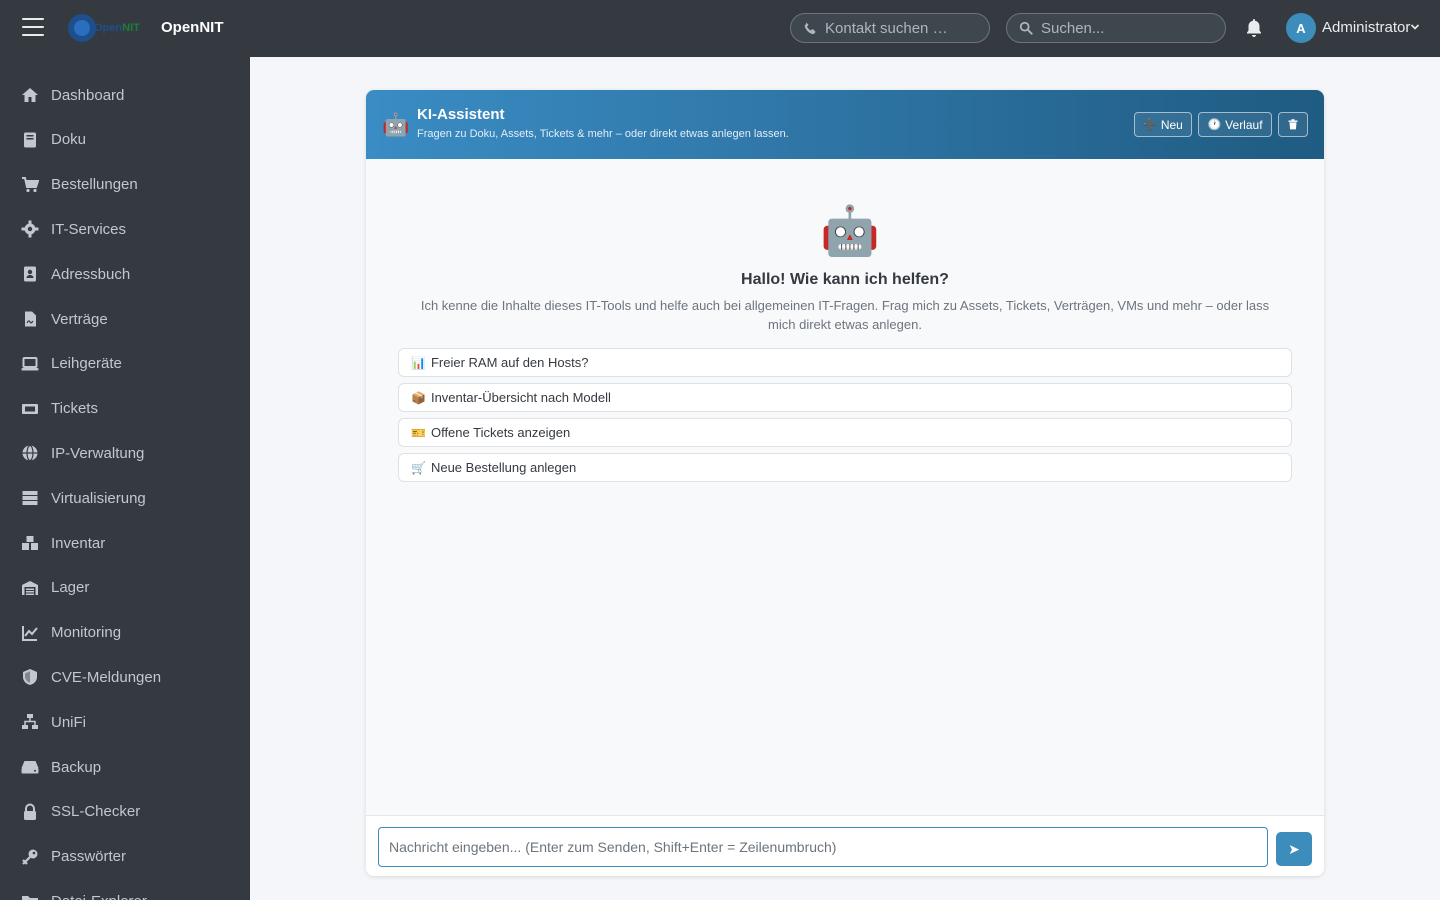  What do you see at coordinates (845, 432) in the screenshot?
I see `suggestion-button: 🎫 Offene Tickets anzeigen` at bounding box center [845, 432].